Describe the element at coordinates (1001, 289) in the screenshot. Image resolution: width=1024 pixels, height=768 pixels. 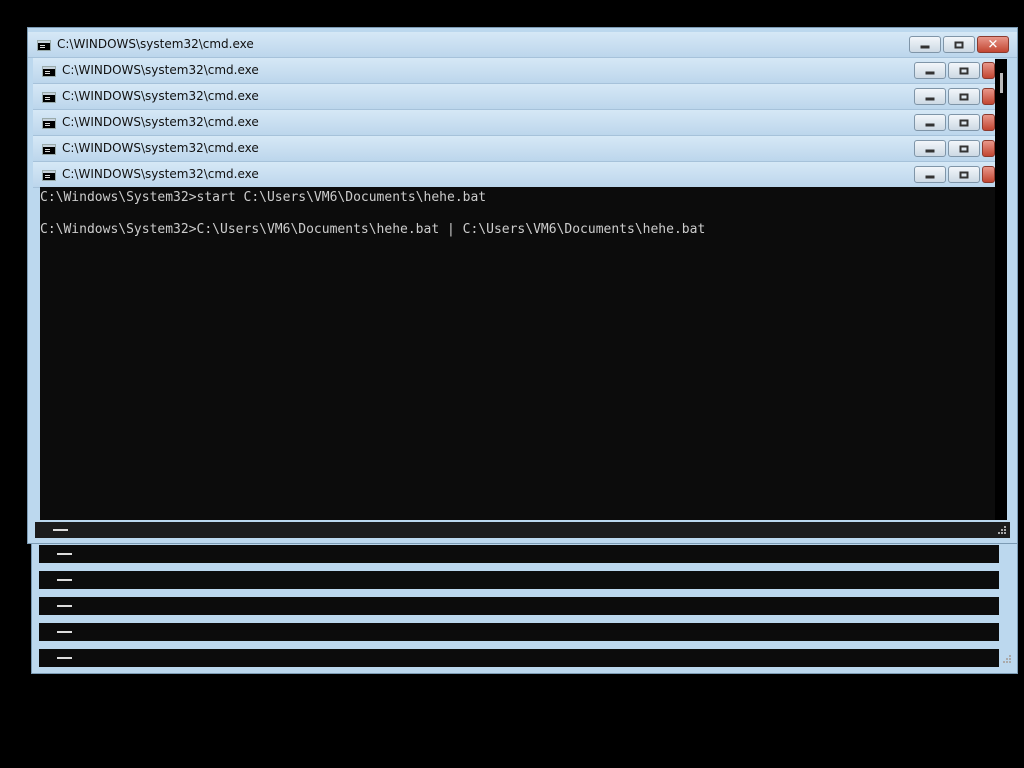
I see `vertical-scrollbar` at that location.